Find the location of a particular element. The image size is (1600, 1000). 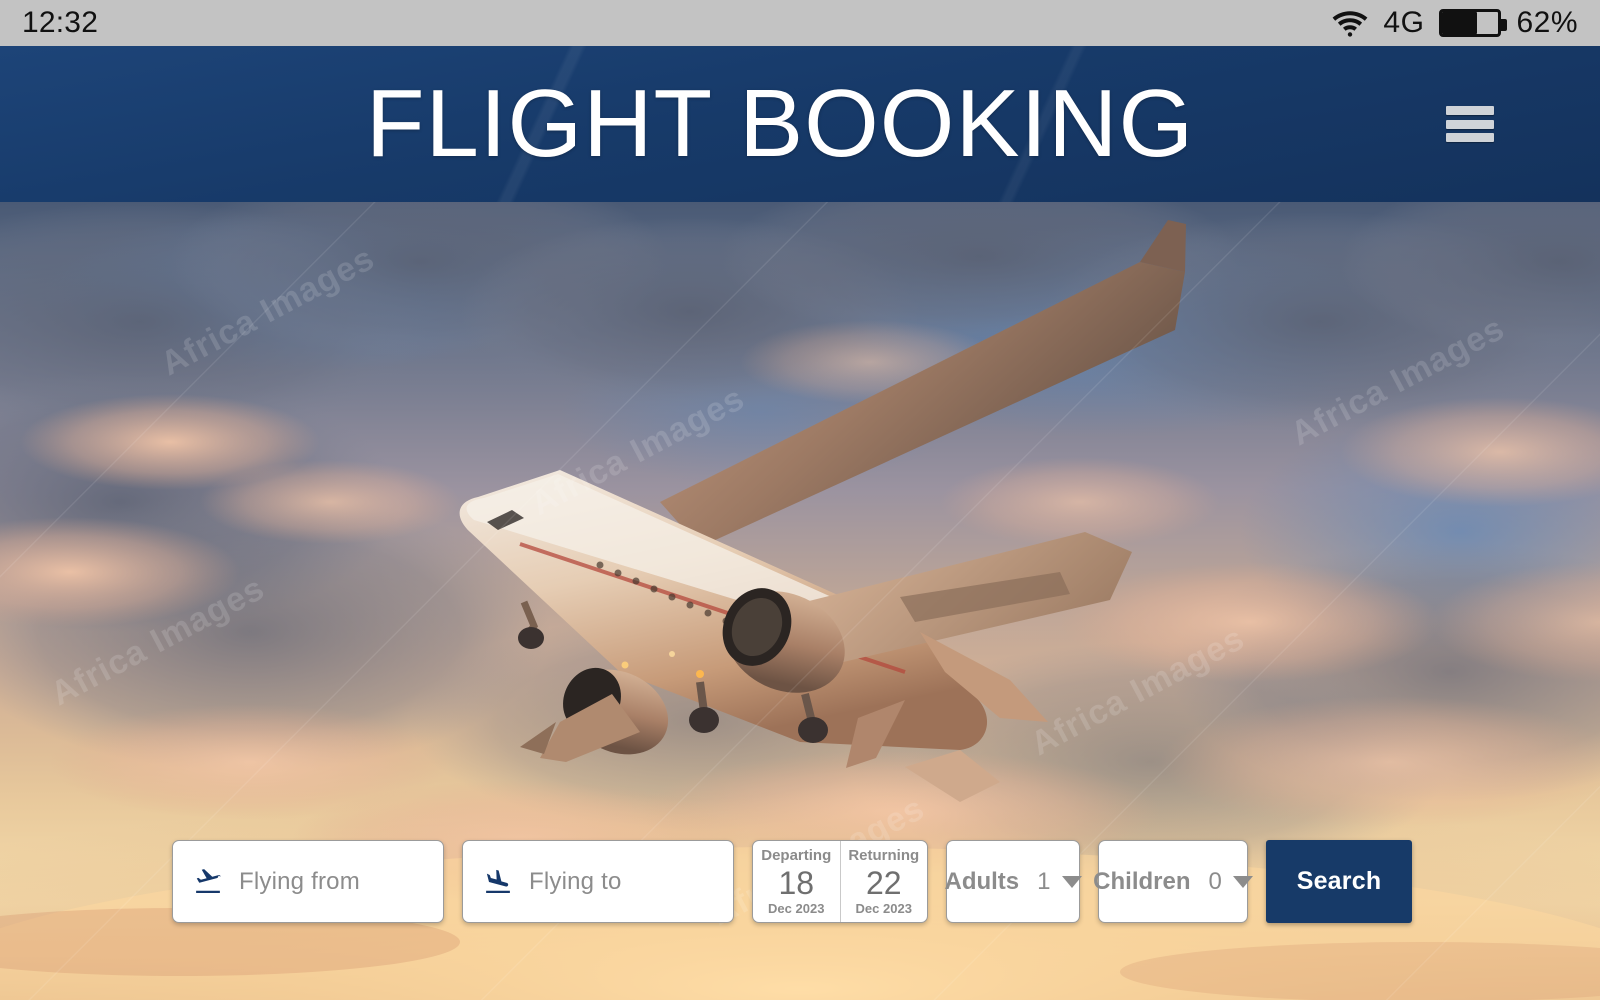

flying-to-field: Flying to is located at coordinates (598, 881).